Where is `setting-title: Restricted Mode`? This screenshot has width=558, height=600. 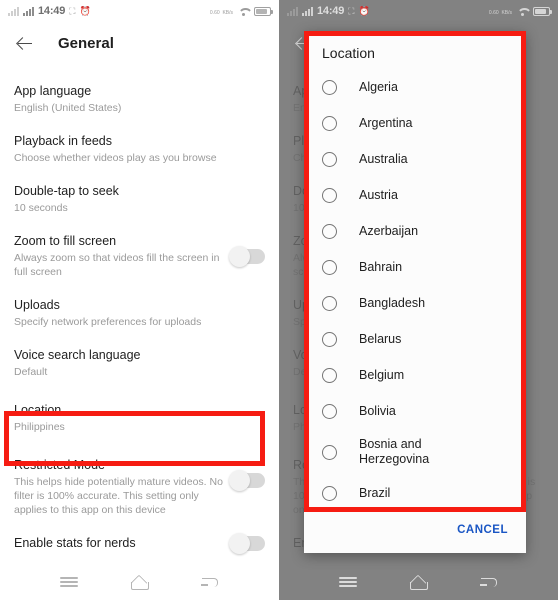 setting-title: Restricted Mode is located at coordinates (60, 465).